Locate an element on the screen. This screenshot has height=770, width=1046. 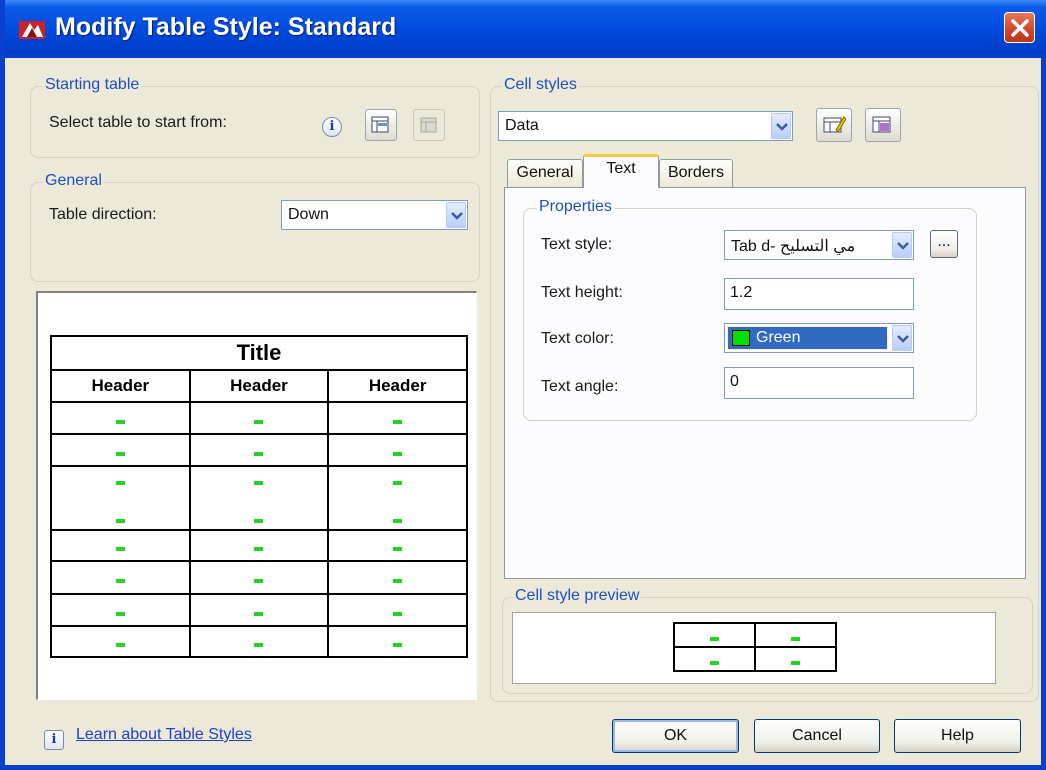
text-style-select: Tab d- مي التسليح is located at coordinates (819, 245).